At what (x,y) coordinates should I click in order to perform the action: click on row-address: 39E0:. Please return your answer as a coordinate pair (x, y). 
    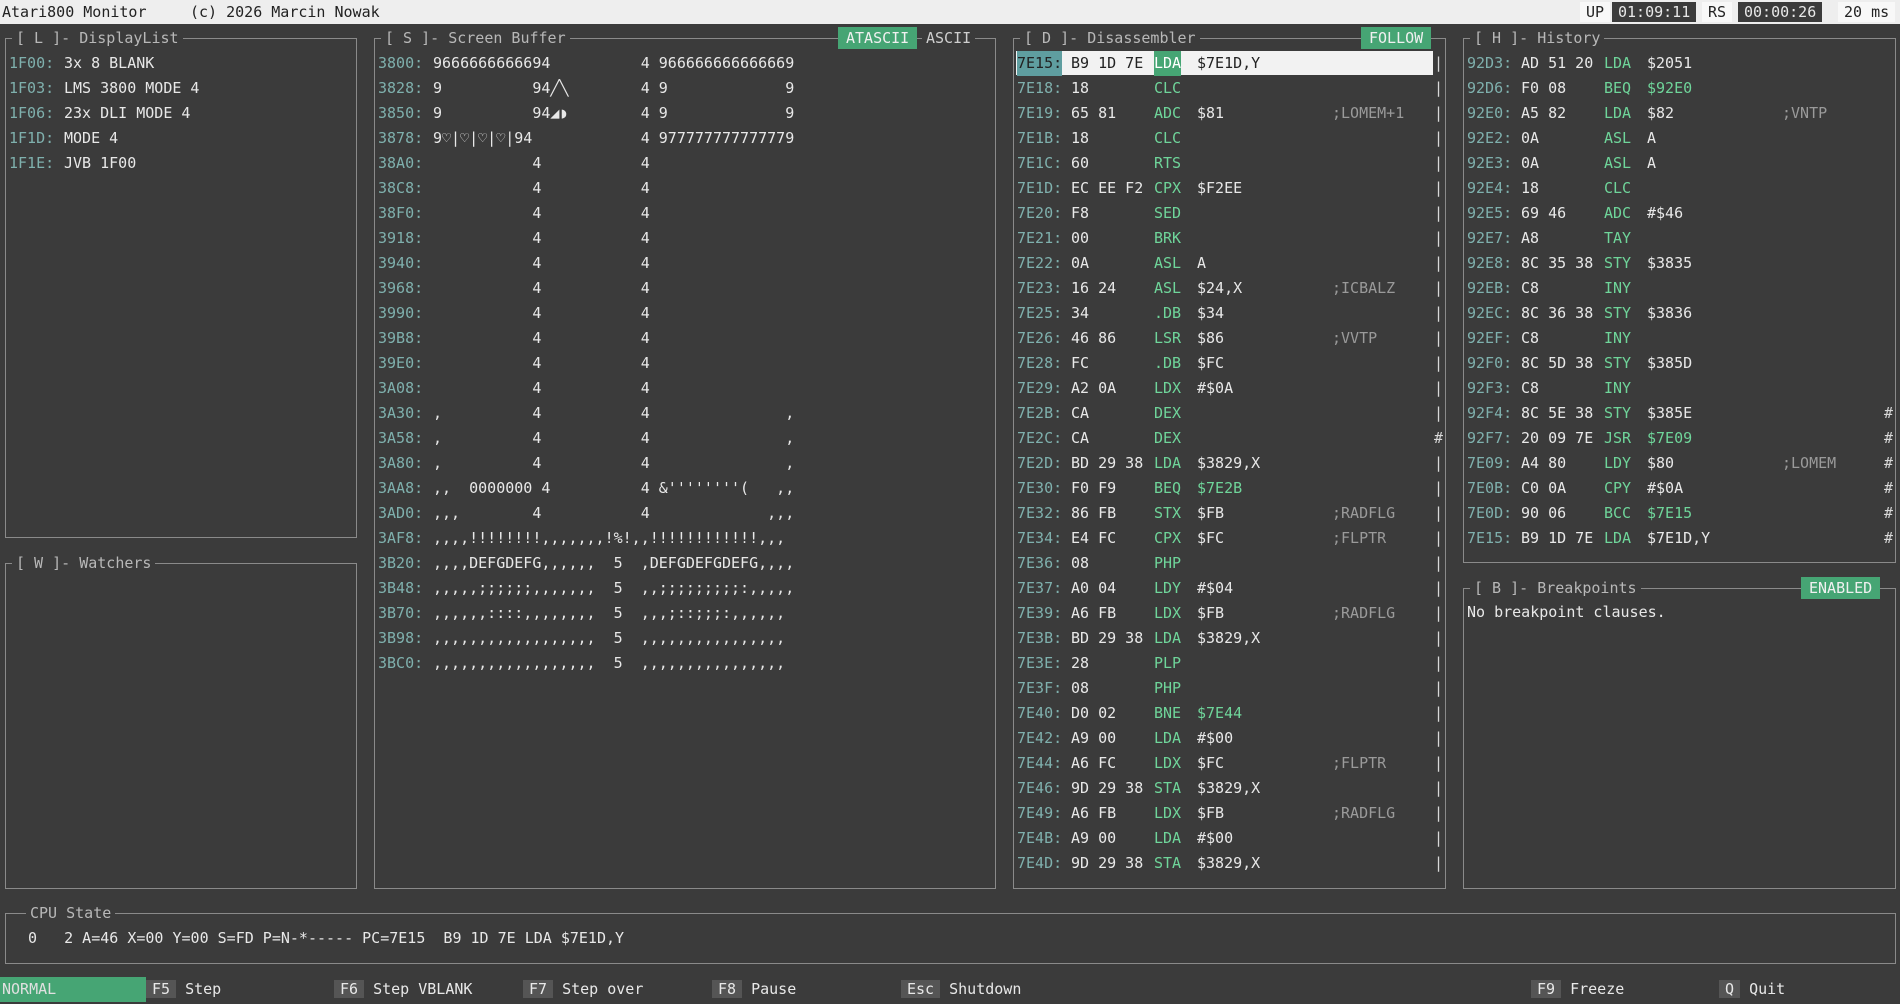
    Looking at the image, I should click on (401, 363).